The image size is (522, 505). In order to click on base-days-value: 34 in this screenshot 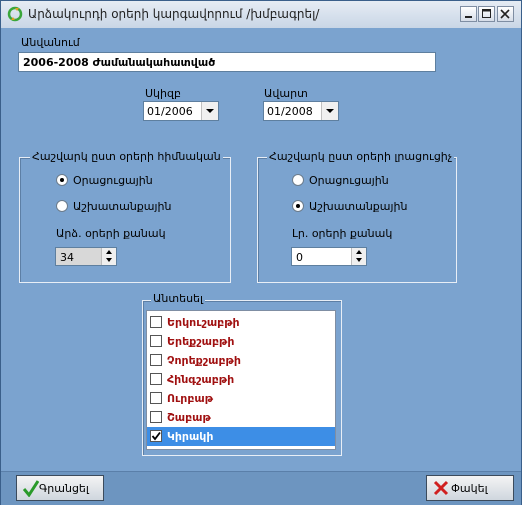, I will do `click(67, 257)`.